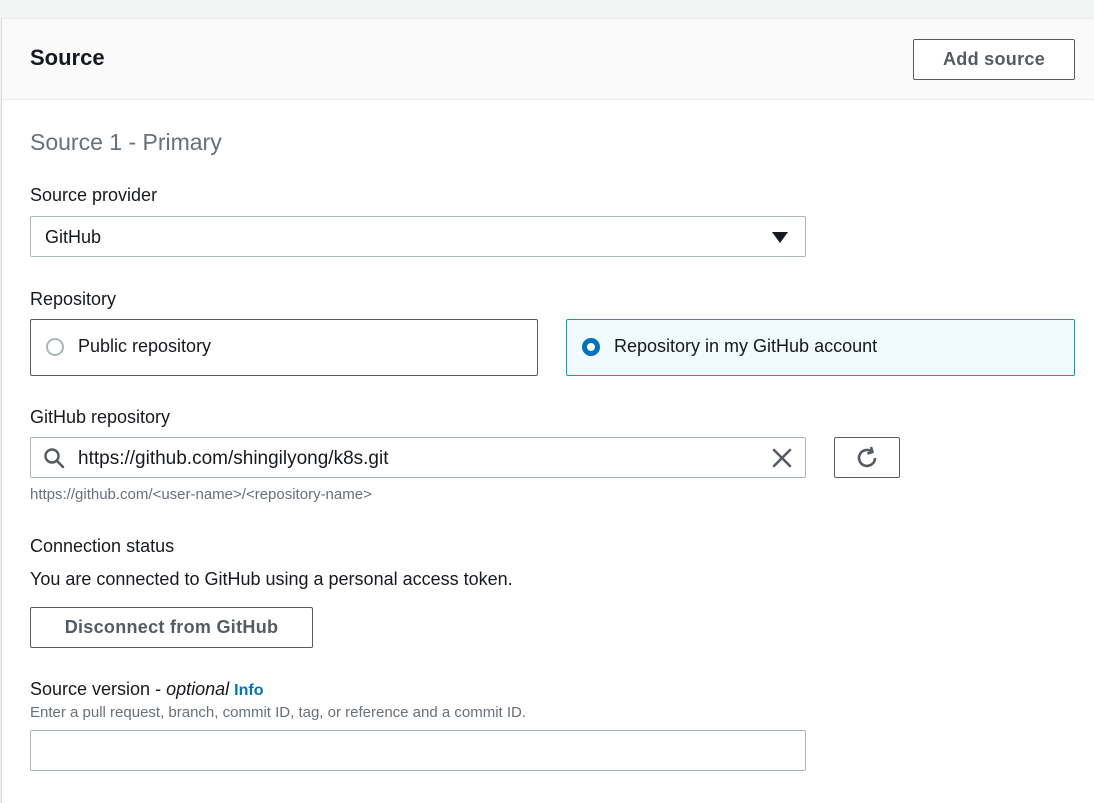  I want to click on section-header: Source Add source, so click(548, 59).